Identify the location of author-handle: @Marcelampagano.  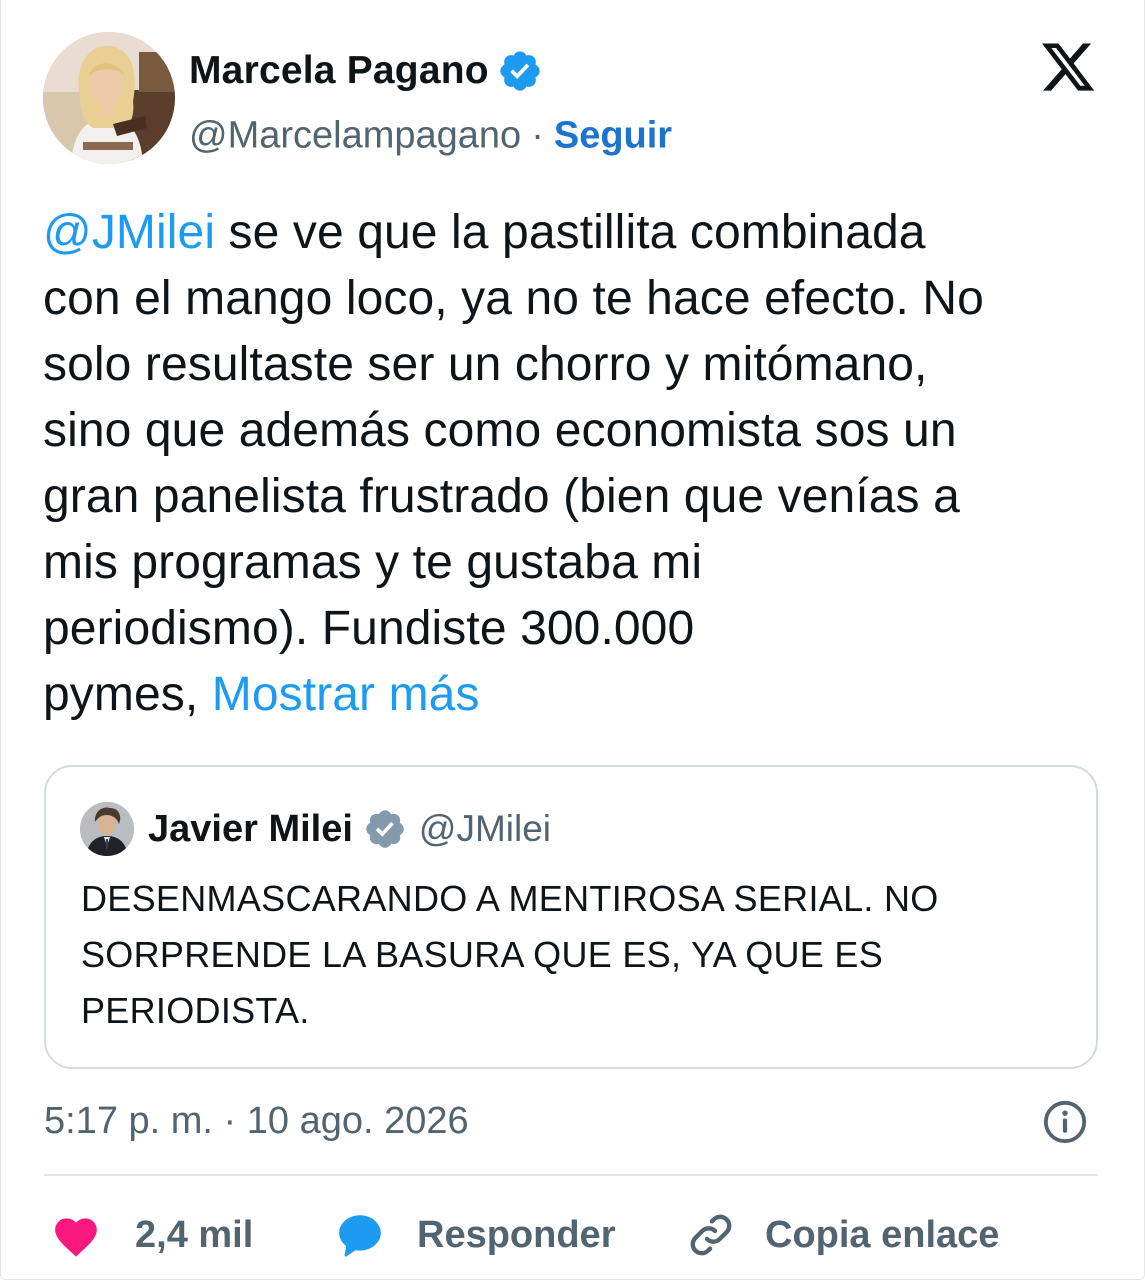
(355, 136).